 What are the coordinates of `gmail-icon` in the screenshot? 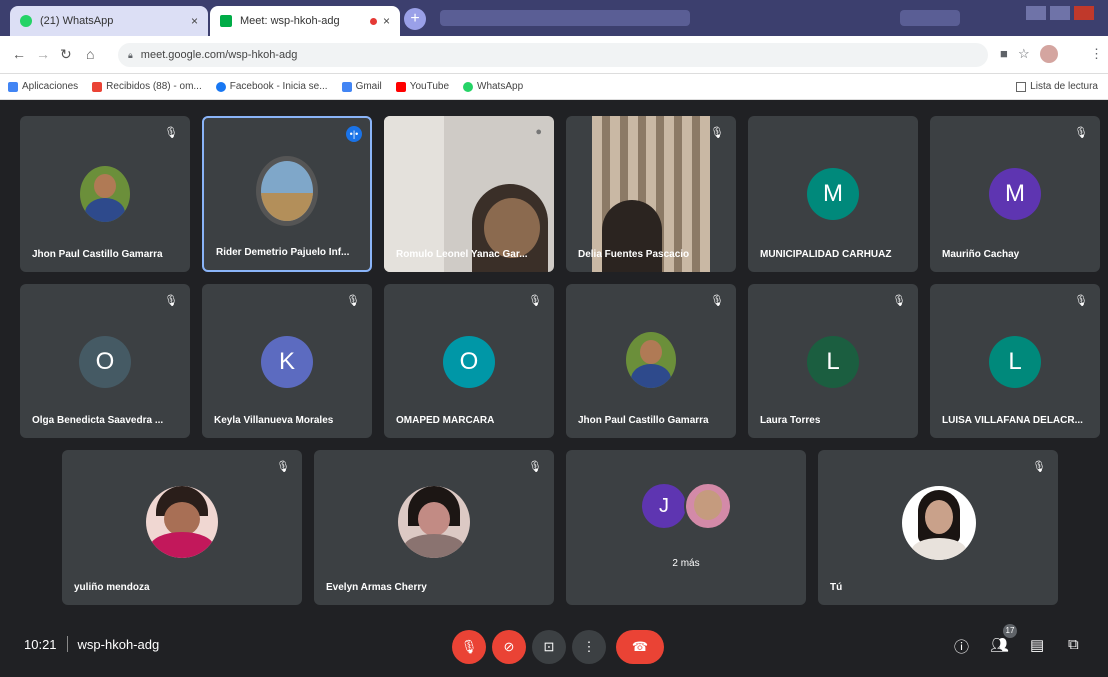 It's located at (97, 86).